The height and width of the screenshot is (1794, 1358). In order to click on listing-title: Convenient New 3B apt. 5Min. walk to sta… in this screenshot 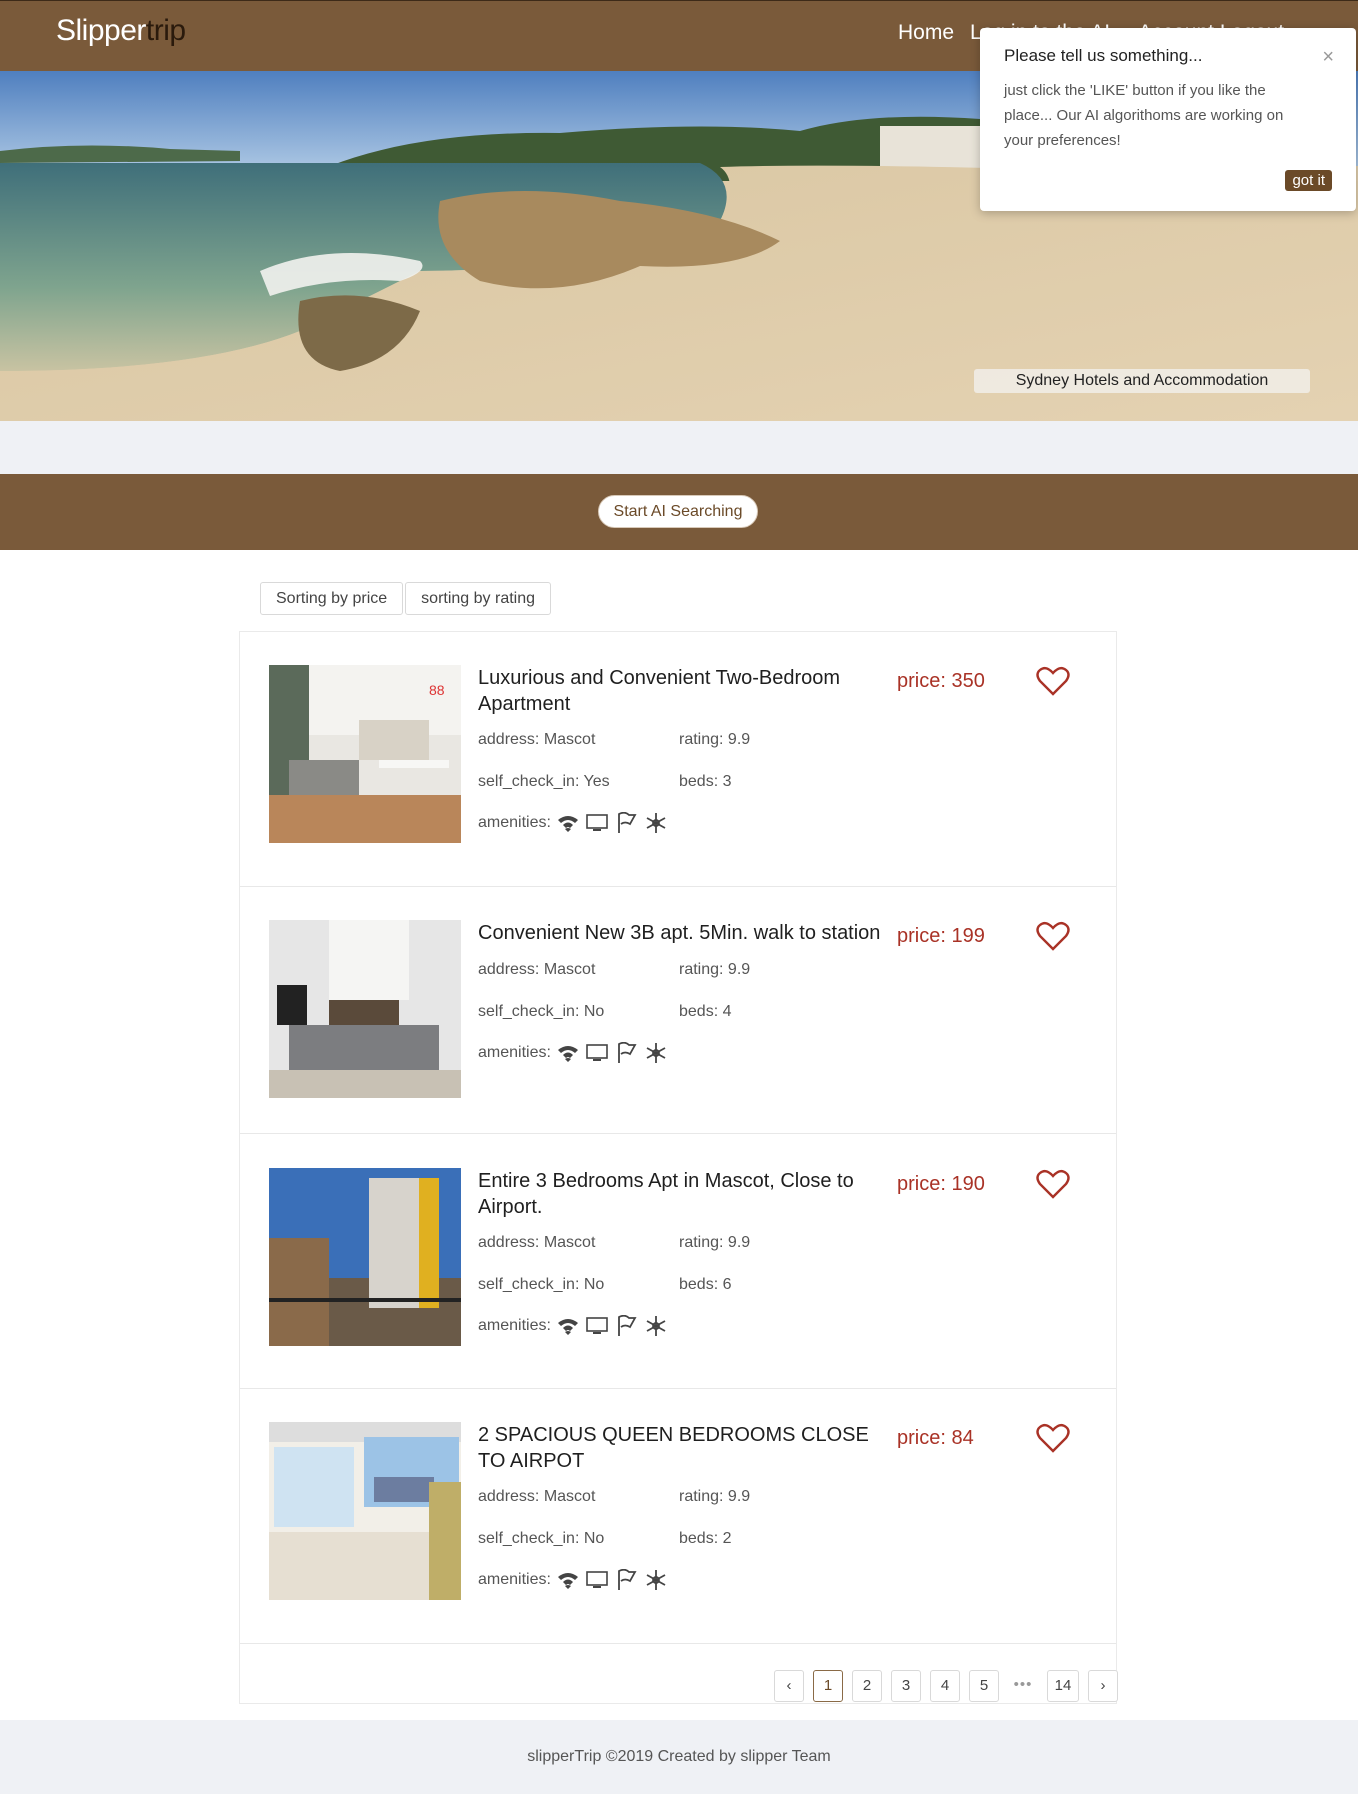, I will do `click(688, 933)`.